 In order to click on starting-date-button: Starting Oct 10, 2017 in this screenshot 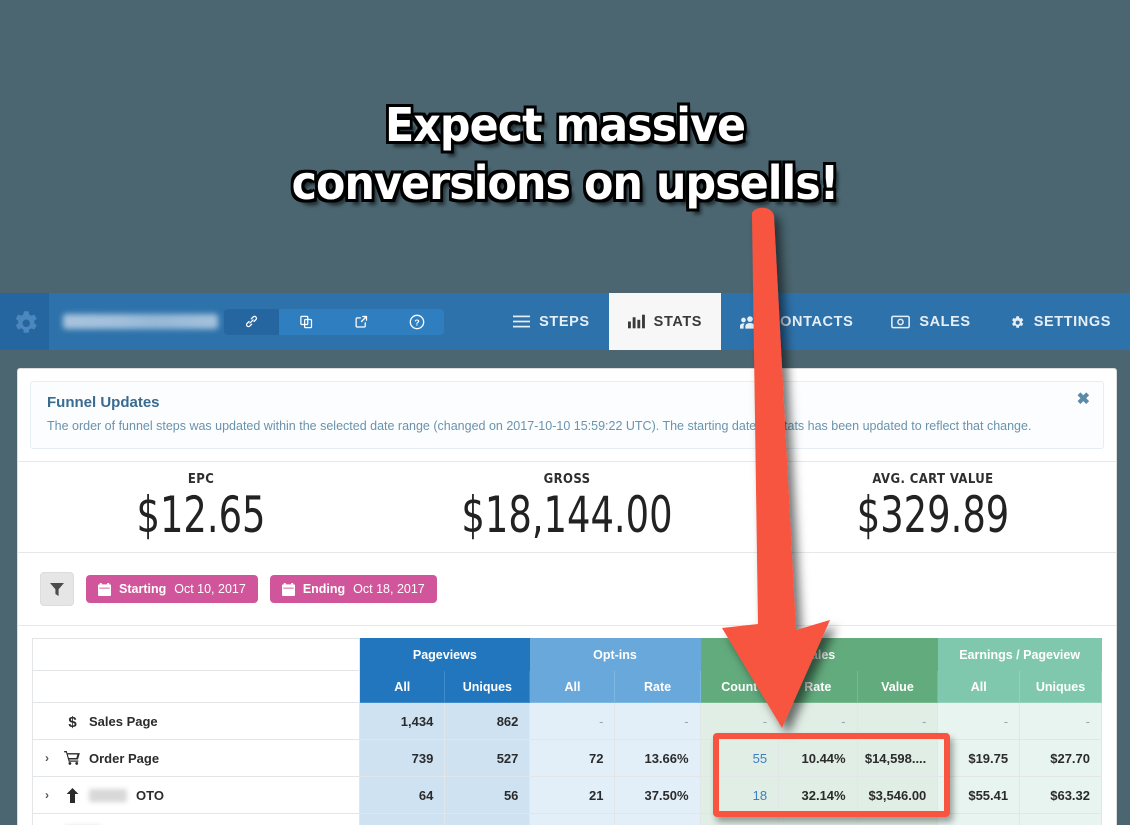, I will do `click(172, 589)`.